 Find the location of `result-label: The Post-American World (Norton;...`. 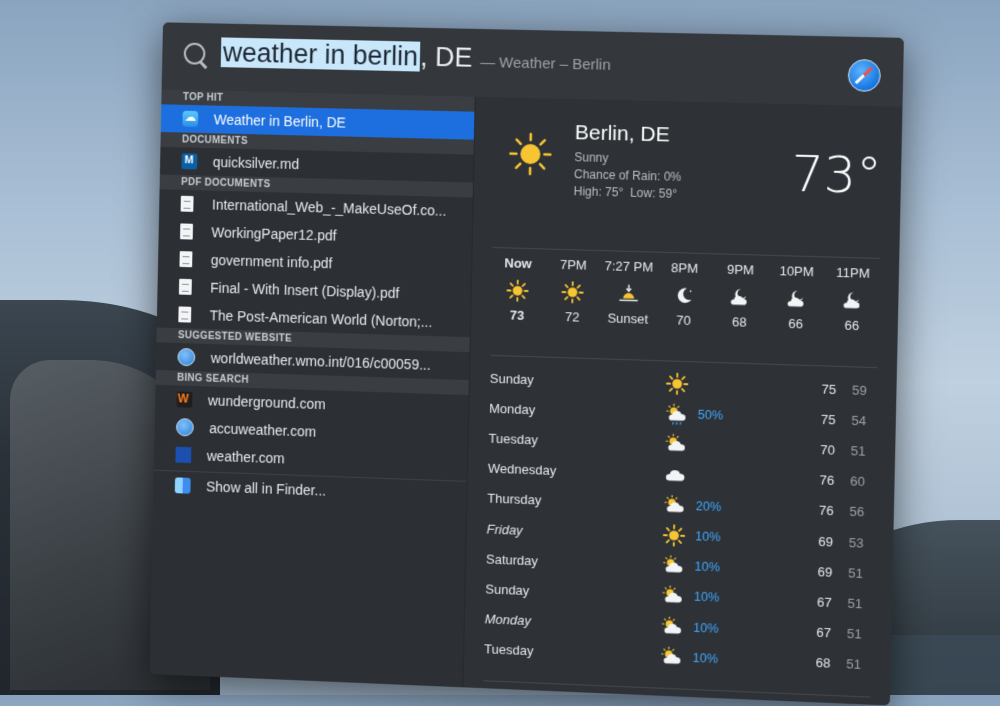

result-label: The Post-American World (Norton;... is located at coordinates (321, 318).